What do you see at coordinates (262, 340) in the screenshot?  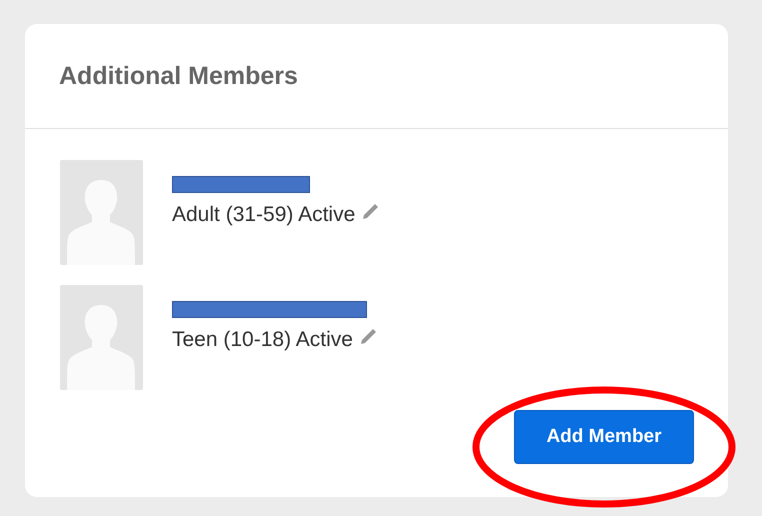 I see `member-status: Teen (10-18) Active` at bounding box center [262, 340].